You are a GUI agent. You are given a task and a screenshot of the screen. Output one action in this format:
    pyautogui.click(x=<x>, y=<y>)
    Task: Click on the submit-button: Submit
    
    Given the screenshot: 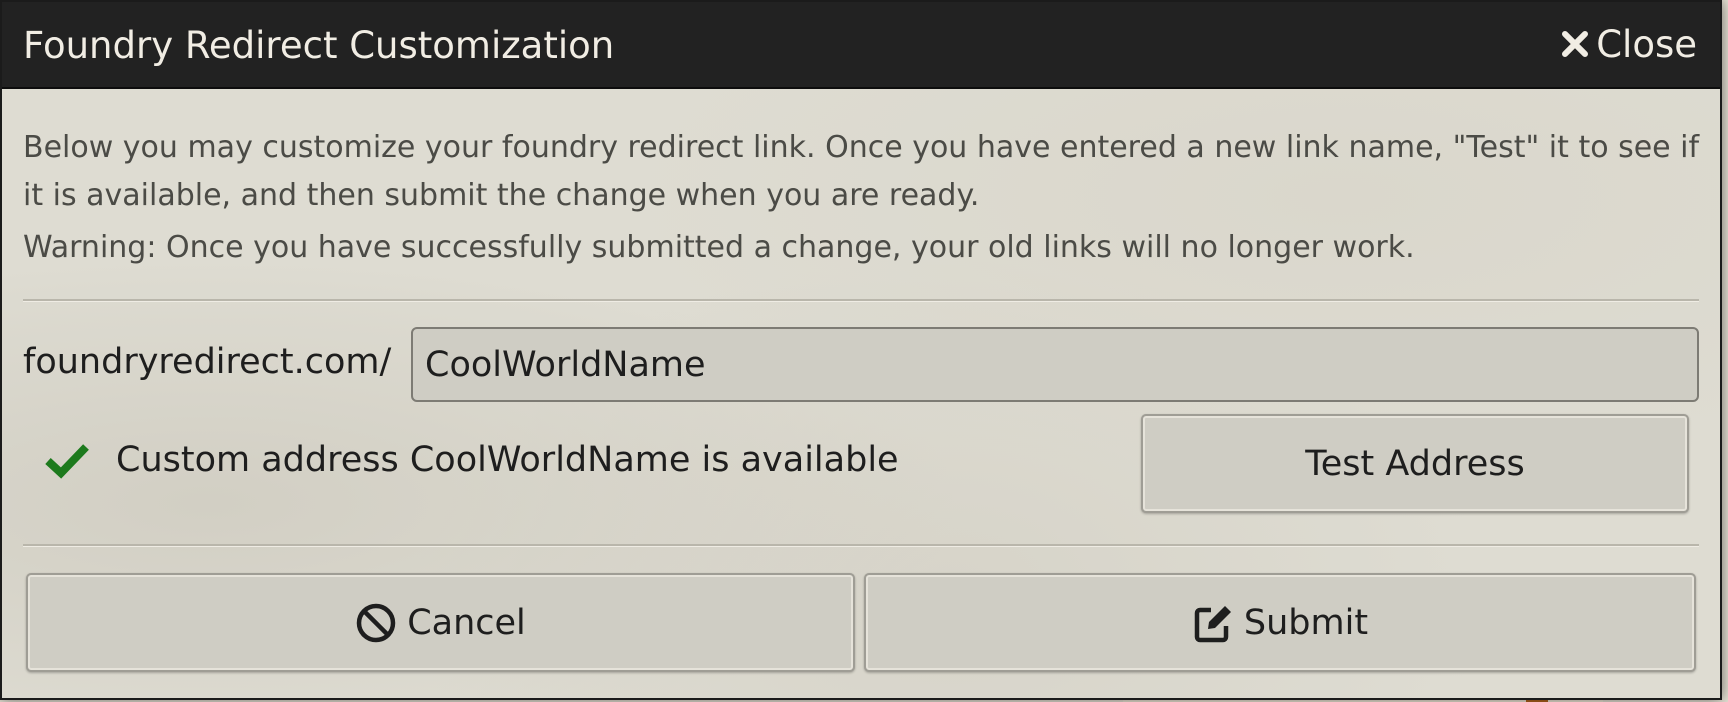 What is the action you would take?
    pyautogui.click(x=1280, y=622)
    